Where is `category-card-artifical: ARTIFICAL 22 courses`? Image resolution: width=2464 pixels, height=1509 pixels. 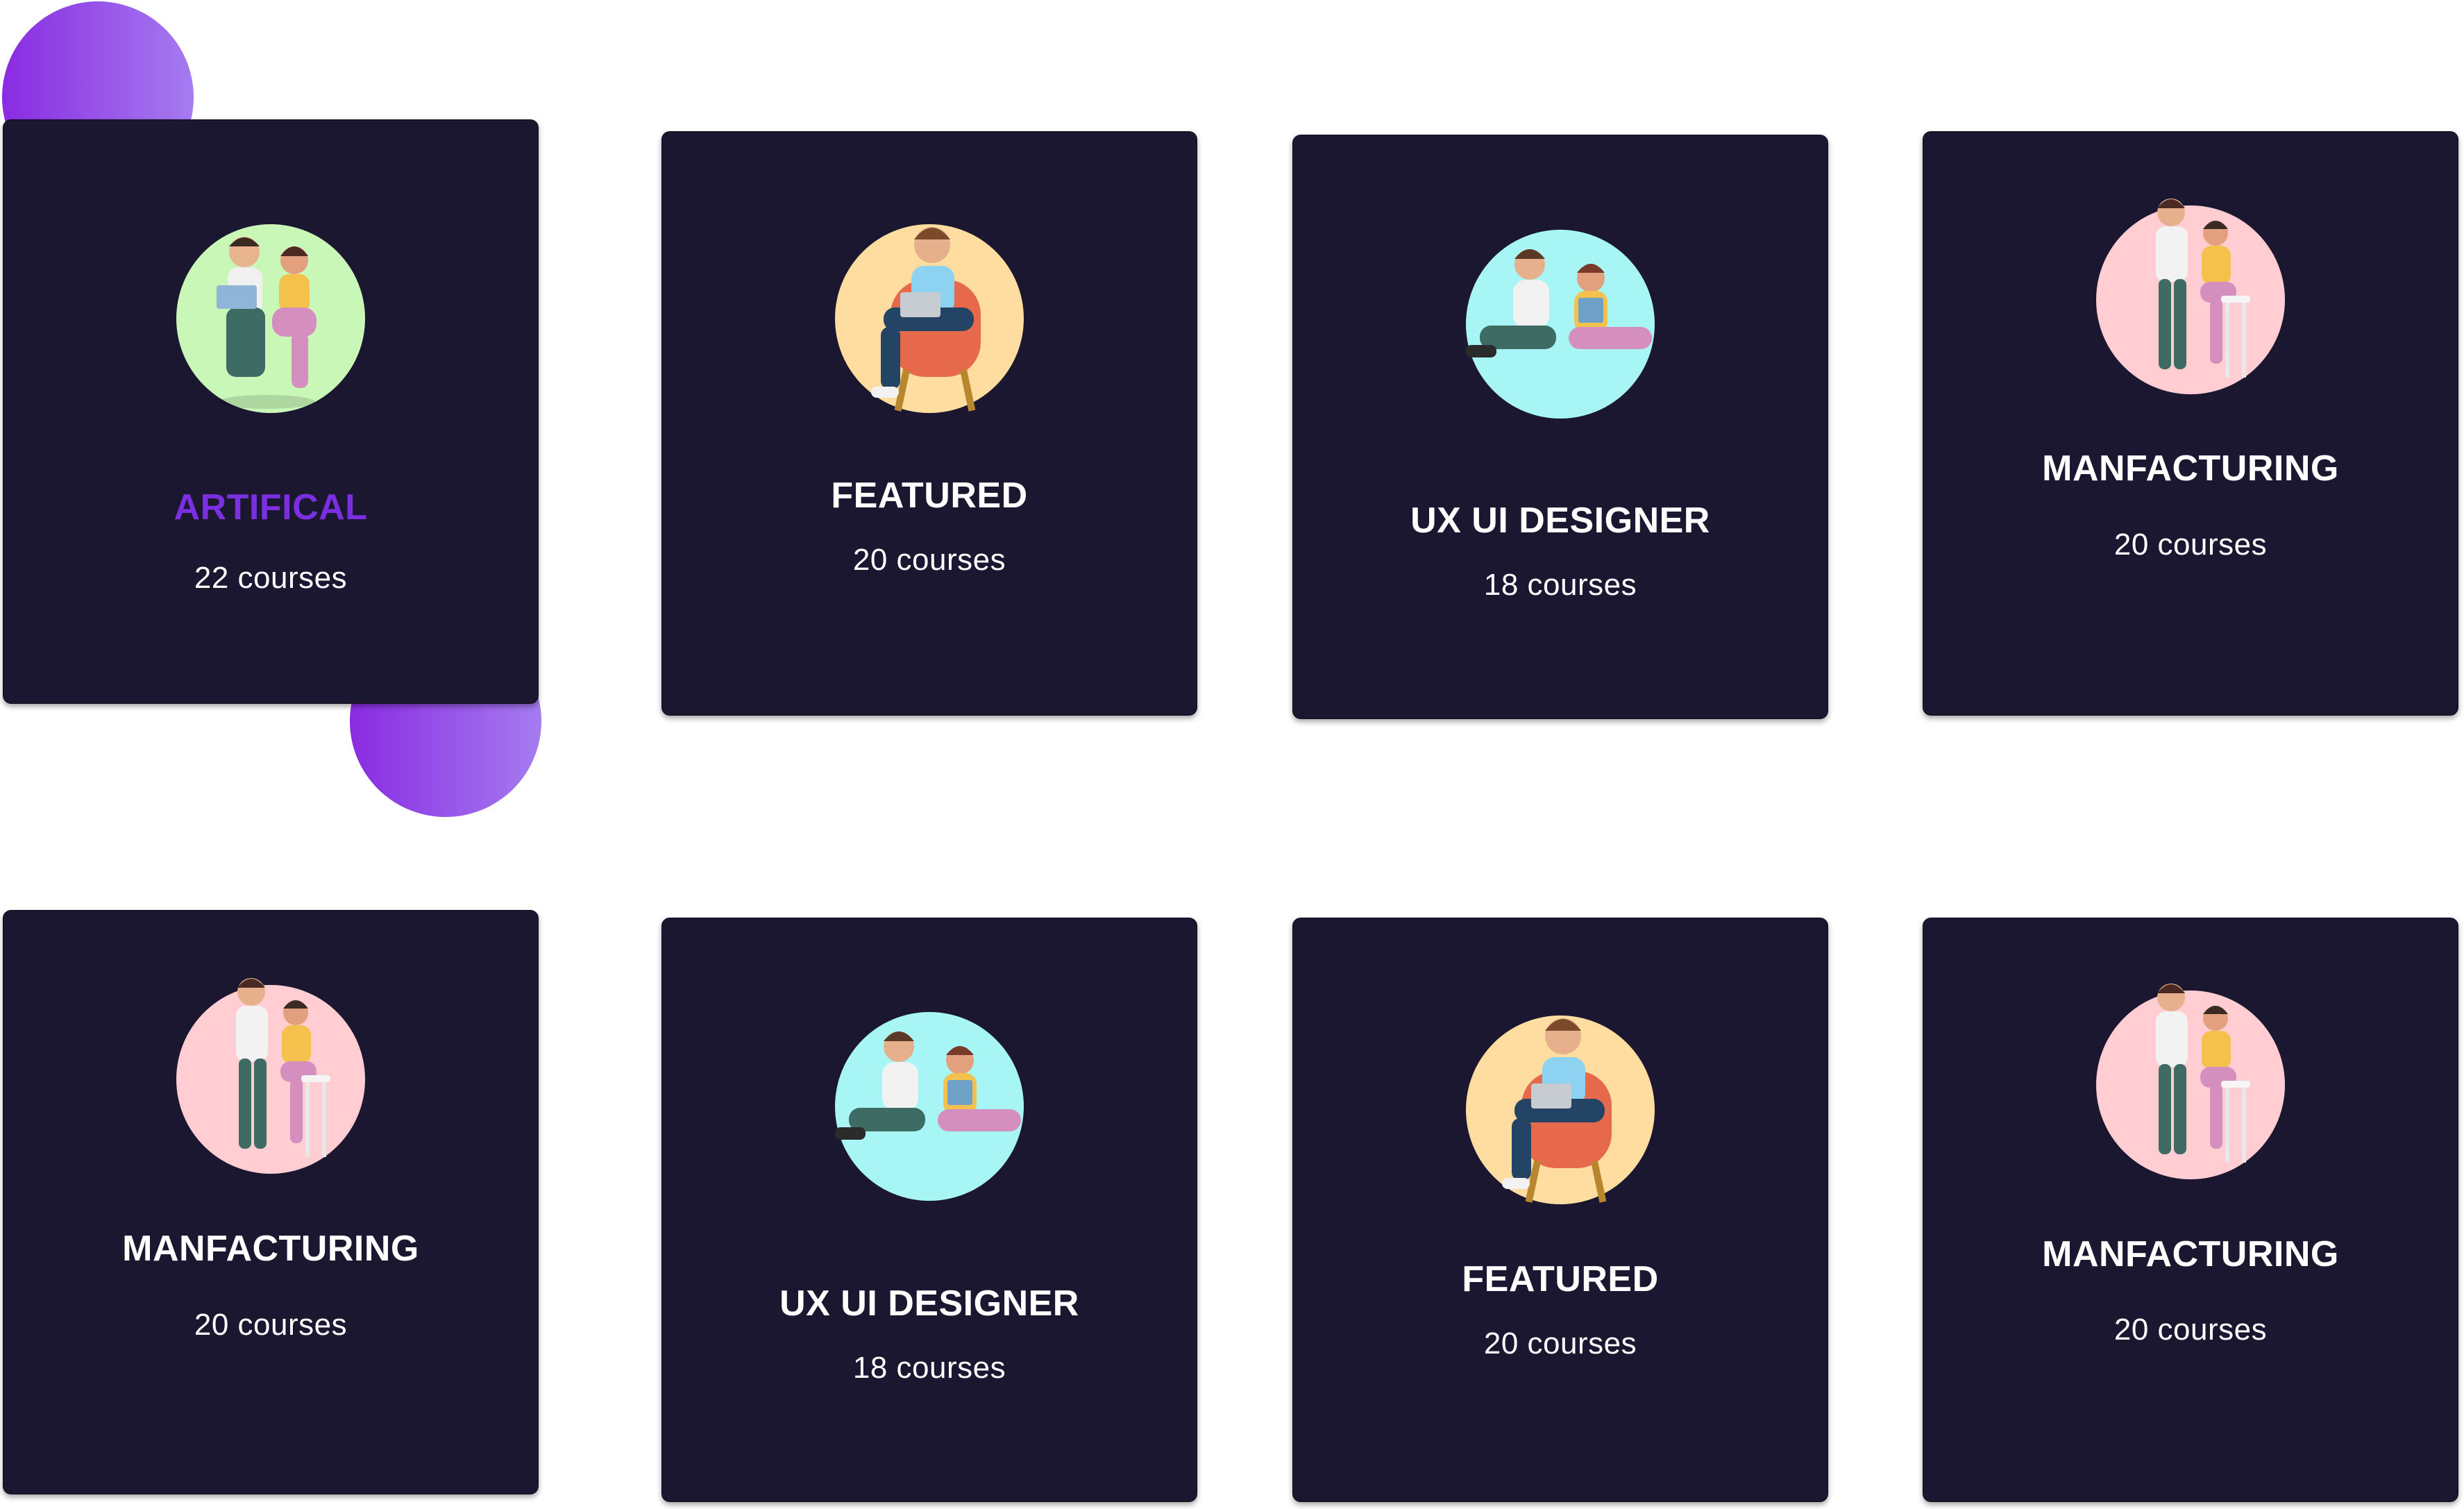
category-card-artifical: ARTIFICAL 22 courses is located at coordinates (271, 411).